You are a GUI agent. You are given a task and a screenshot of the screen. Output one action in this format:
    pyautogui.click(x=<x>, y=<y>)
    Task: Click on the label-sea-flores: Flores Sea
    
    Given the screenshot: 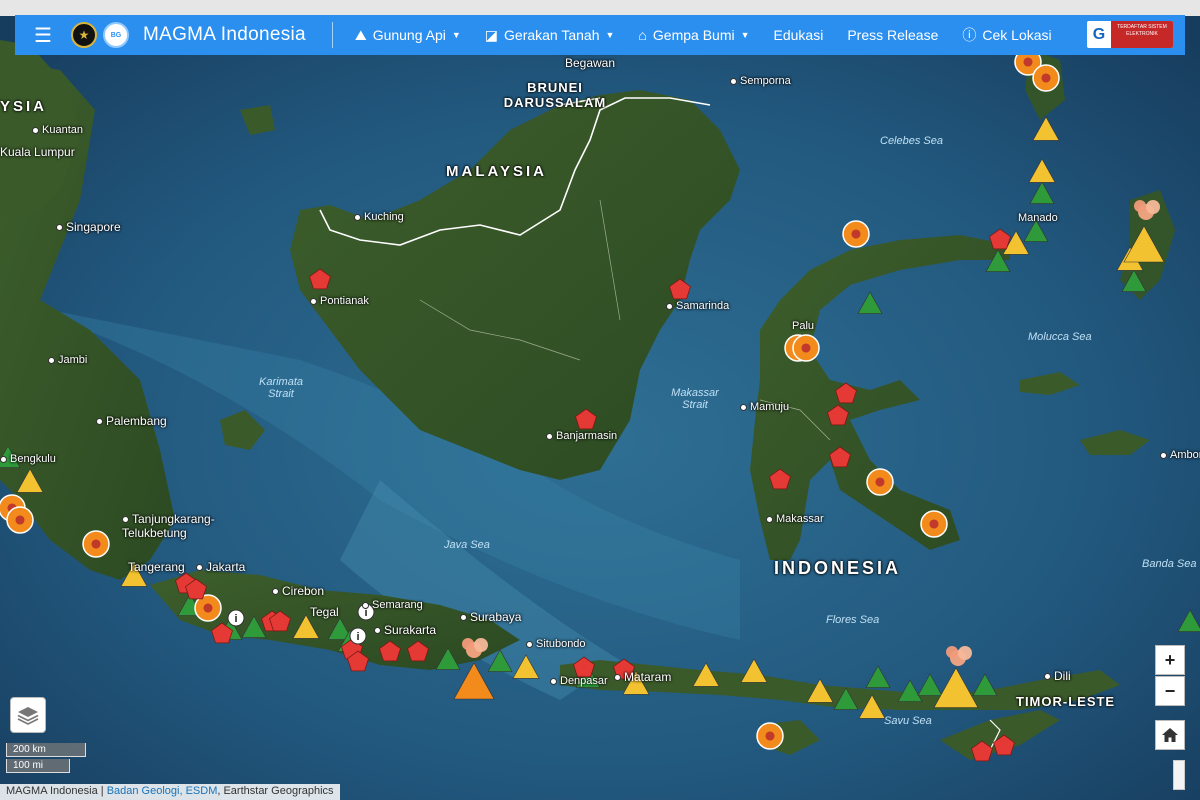 What is the action you would take?
    pyautogui.click(x=853, y=620)
    